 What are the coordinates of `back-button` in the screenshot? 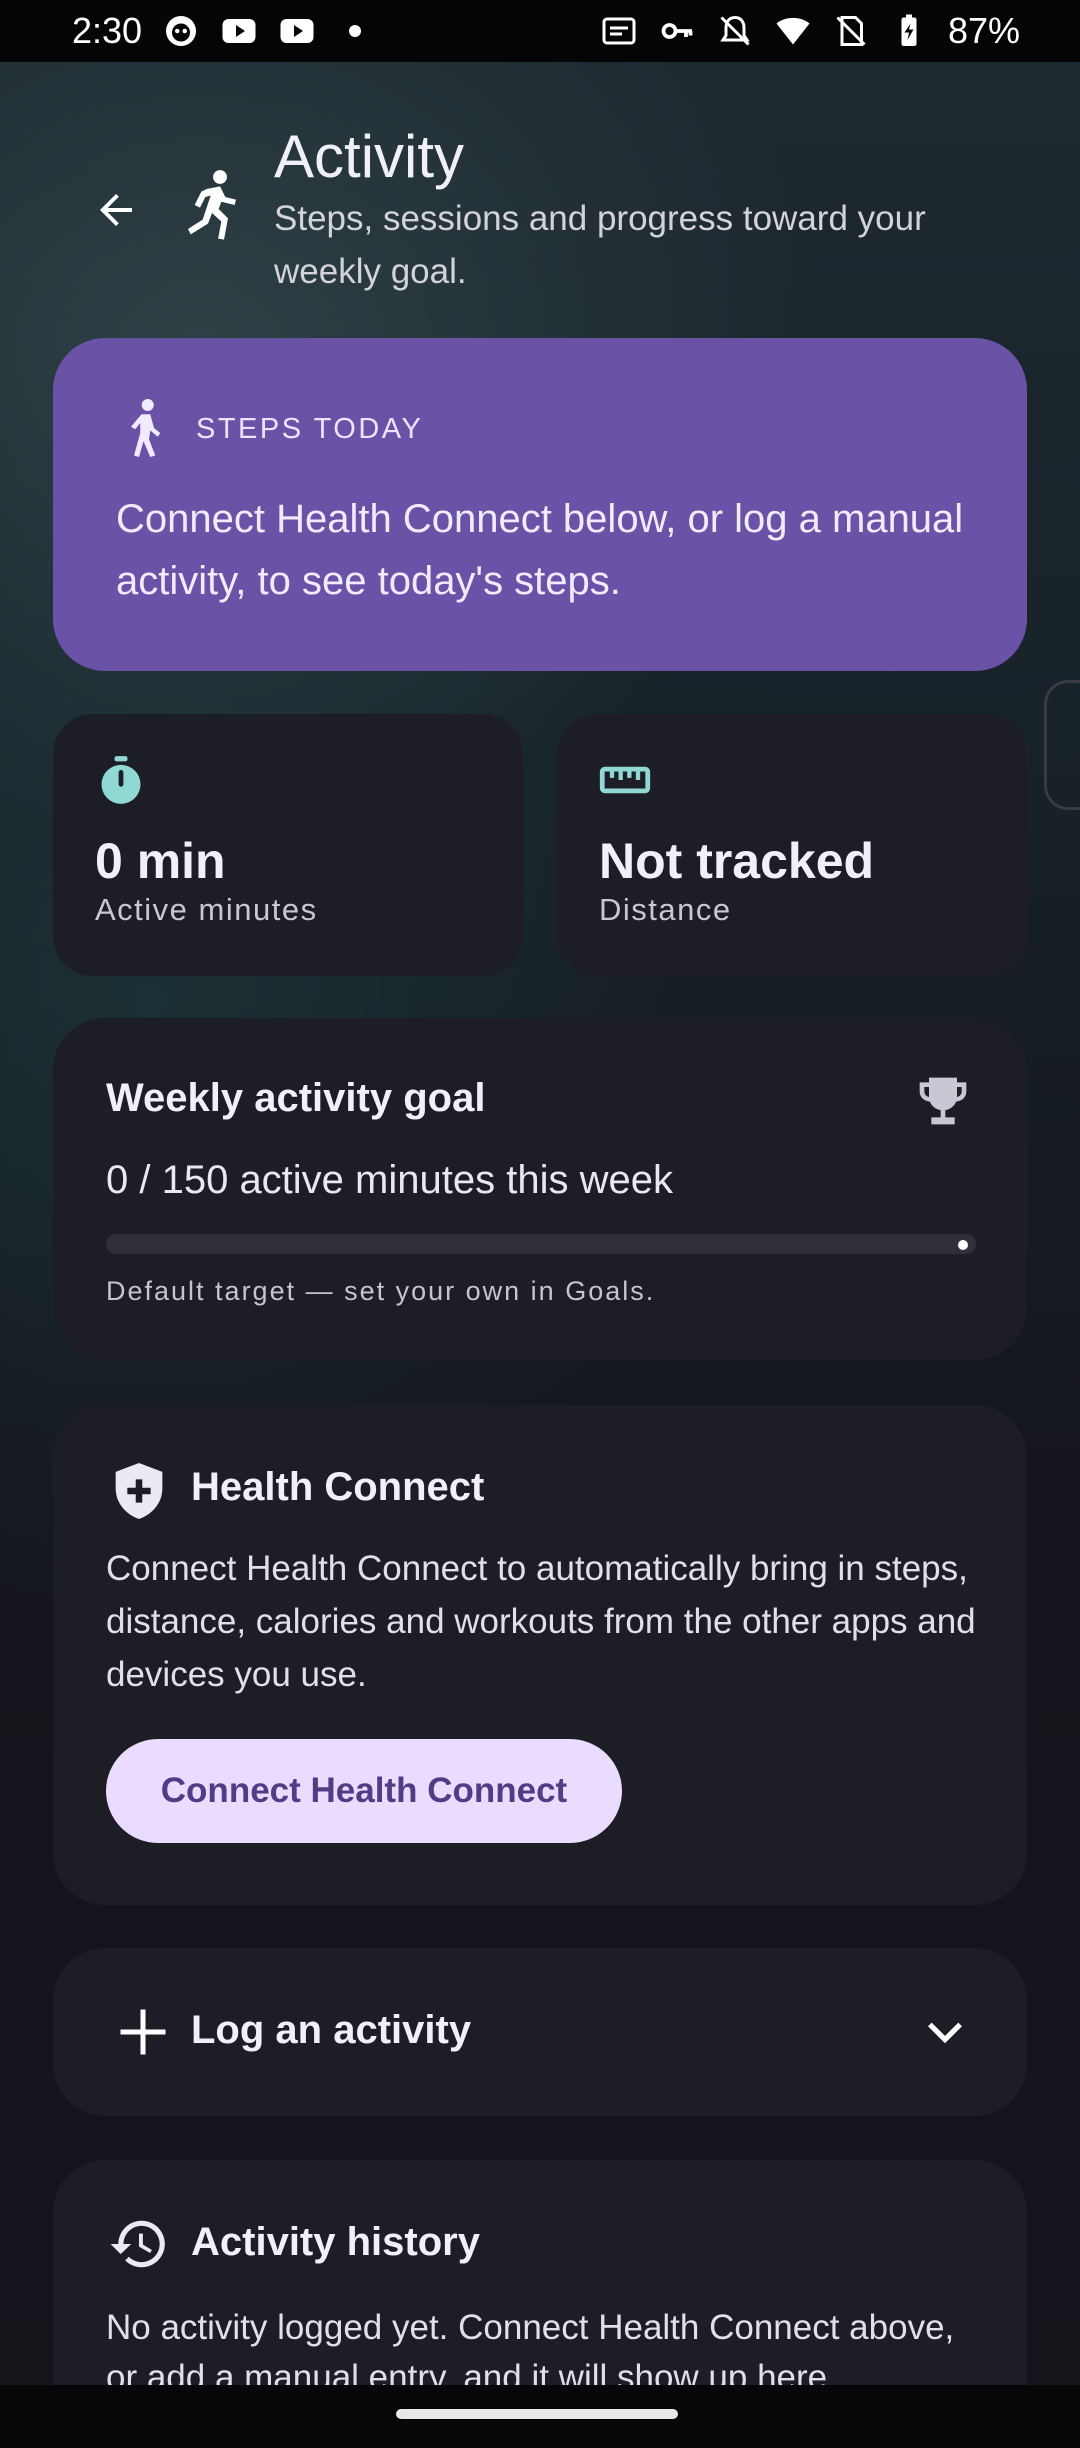 It's located at (116, 210).